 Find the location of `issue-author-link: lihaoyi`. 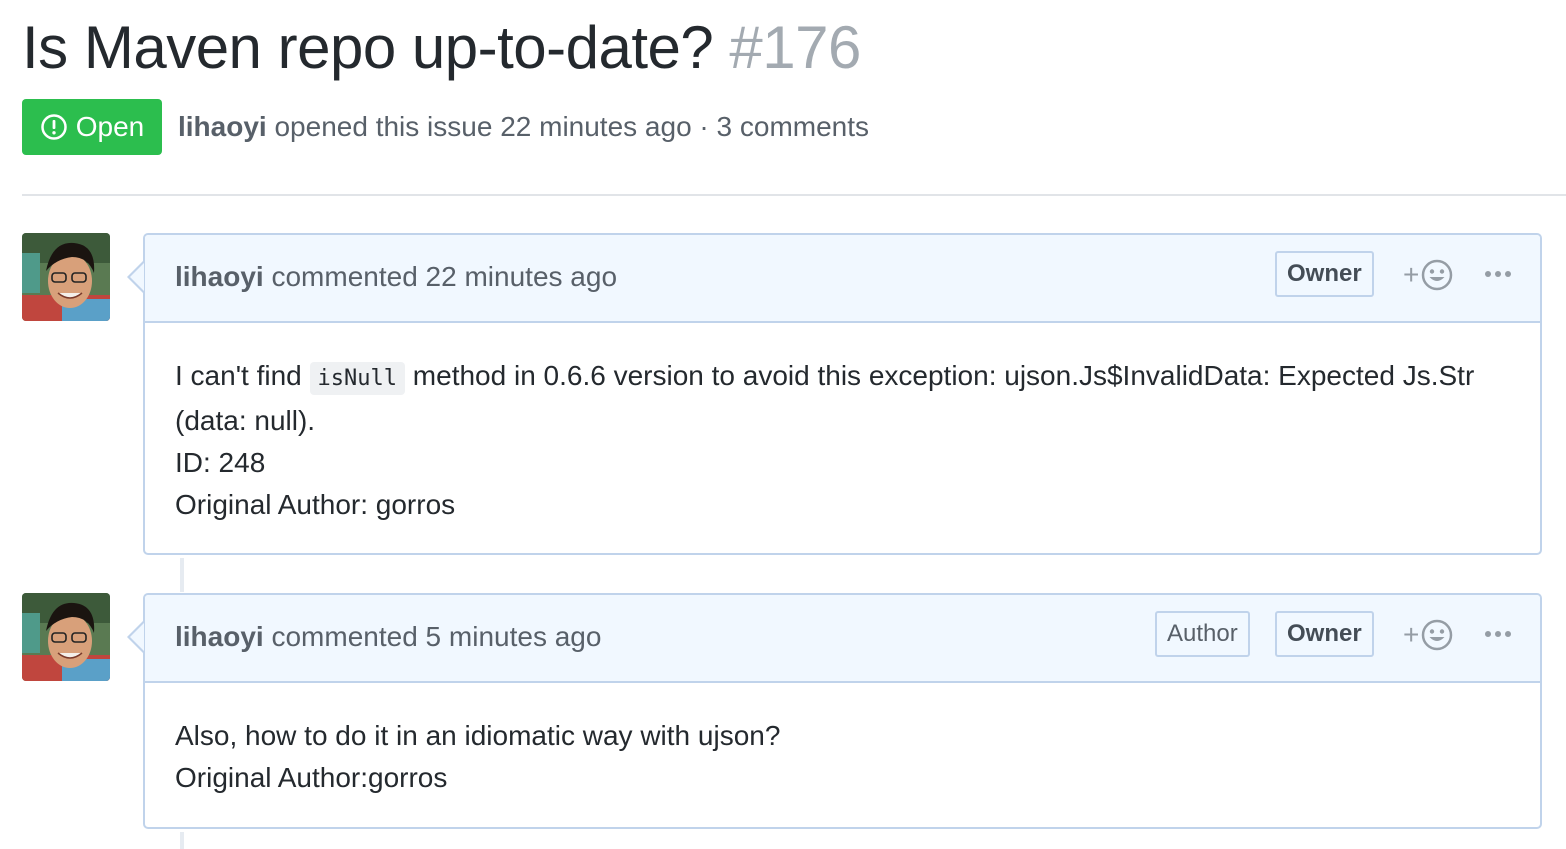

issue-author-link: lihaoyi is located at coordinates (222, 126).